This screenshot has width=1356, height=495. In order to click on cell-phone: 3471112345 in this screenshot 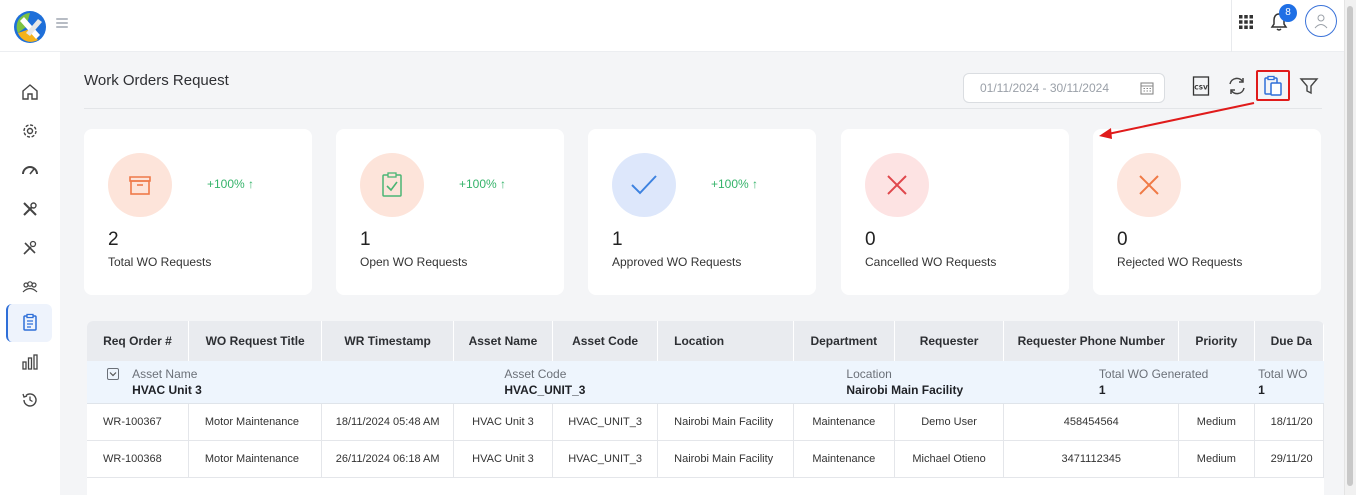, I will do `click(1091, 459)`.